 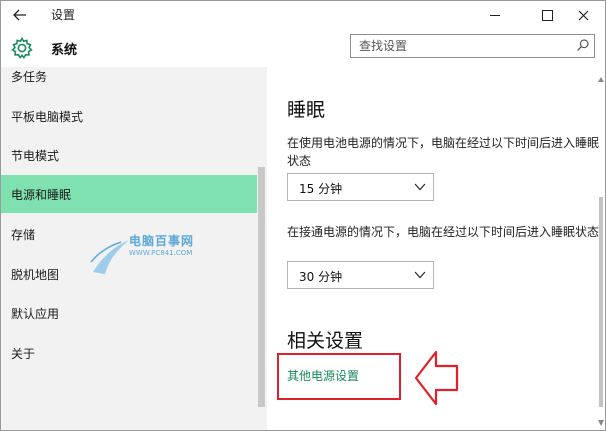 I want to click on swoosh-icon, so click(x=109, y=257).